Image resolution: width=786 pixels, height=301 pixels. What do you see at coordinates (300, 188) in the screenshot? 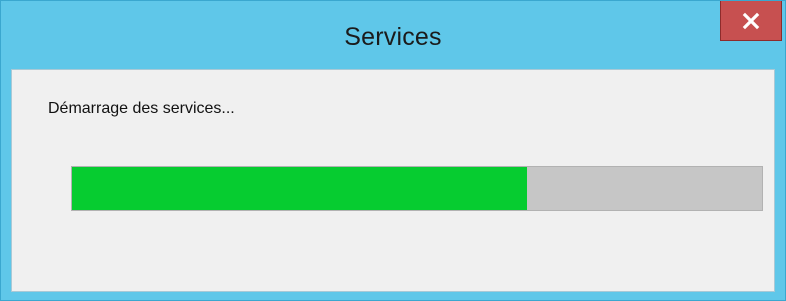
I see `progress-fill` at bounding box center [300, 188].